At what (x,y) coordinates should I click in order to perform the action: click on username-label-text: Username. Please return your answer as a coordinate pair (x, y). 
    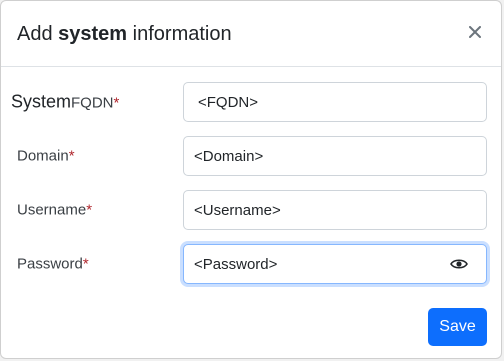
    Looking at the image, I should click on (52, 210).